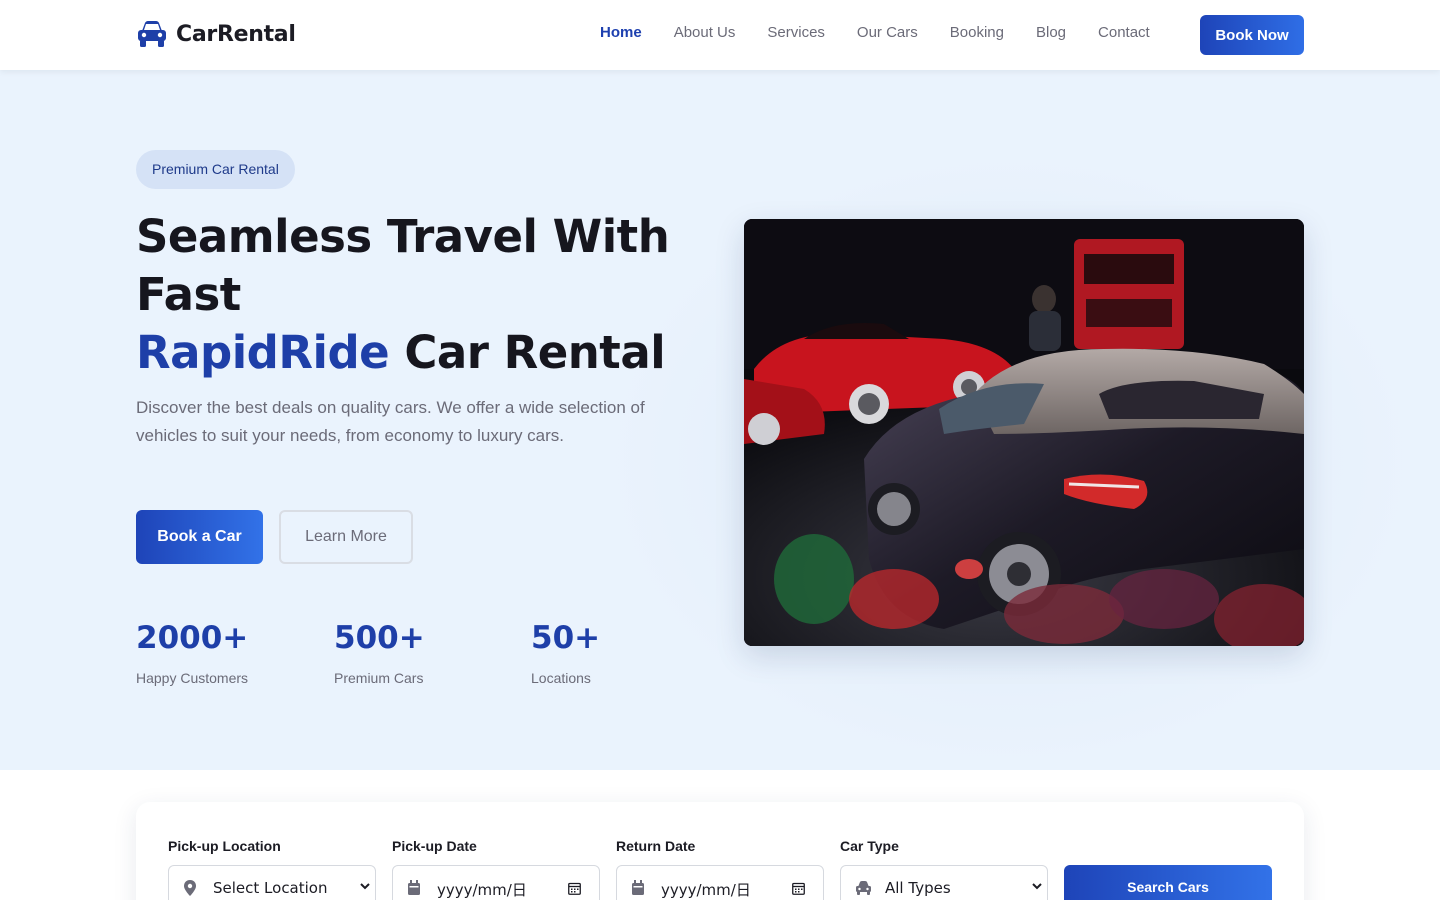 This screenshot has height=900, width=1440. What do you see at coordinates (705, 32) in the screenshot?
I see `nav-link-about-us: About Us` at bounding box center [705, 32].